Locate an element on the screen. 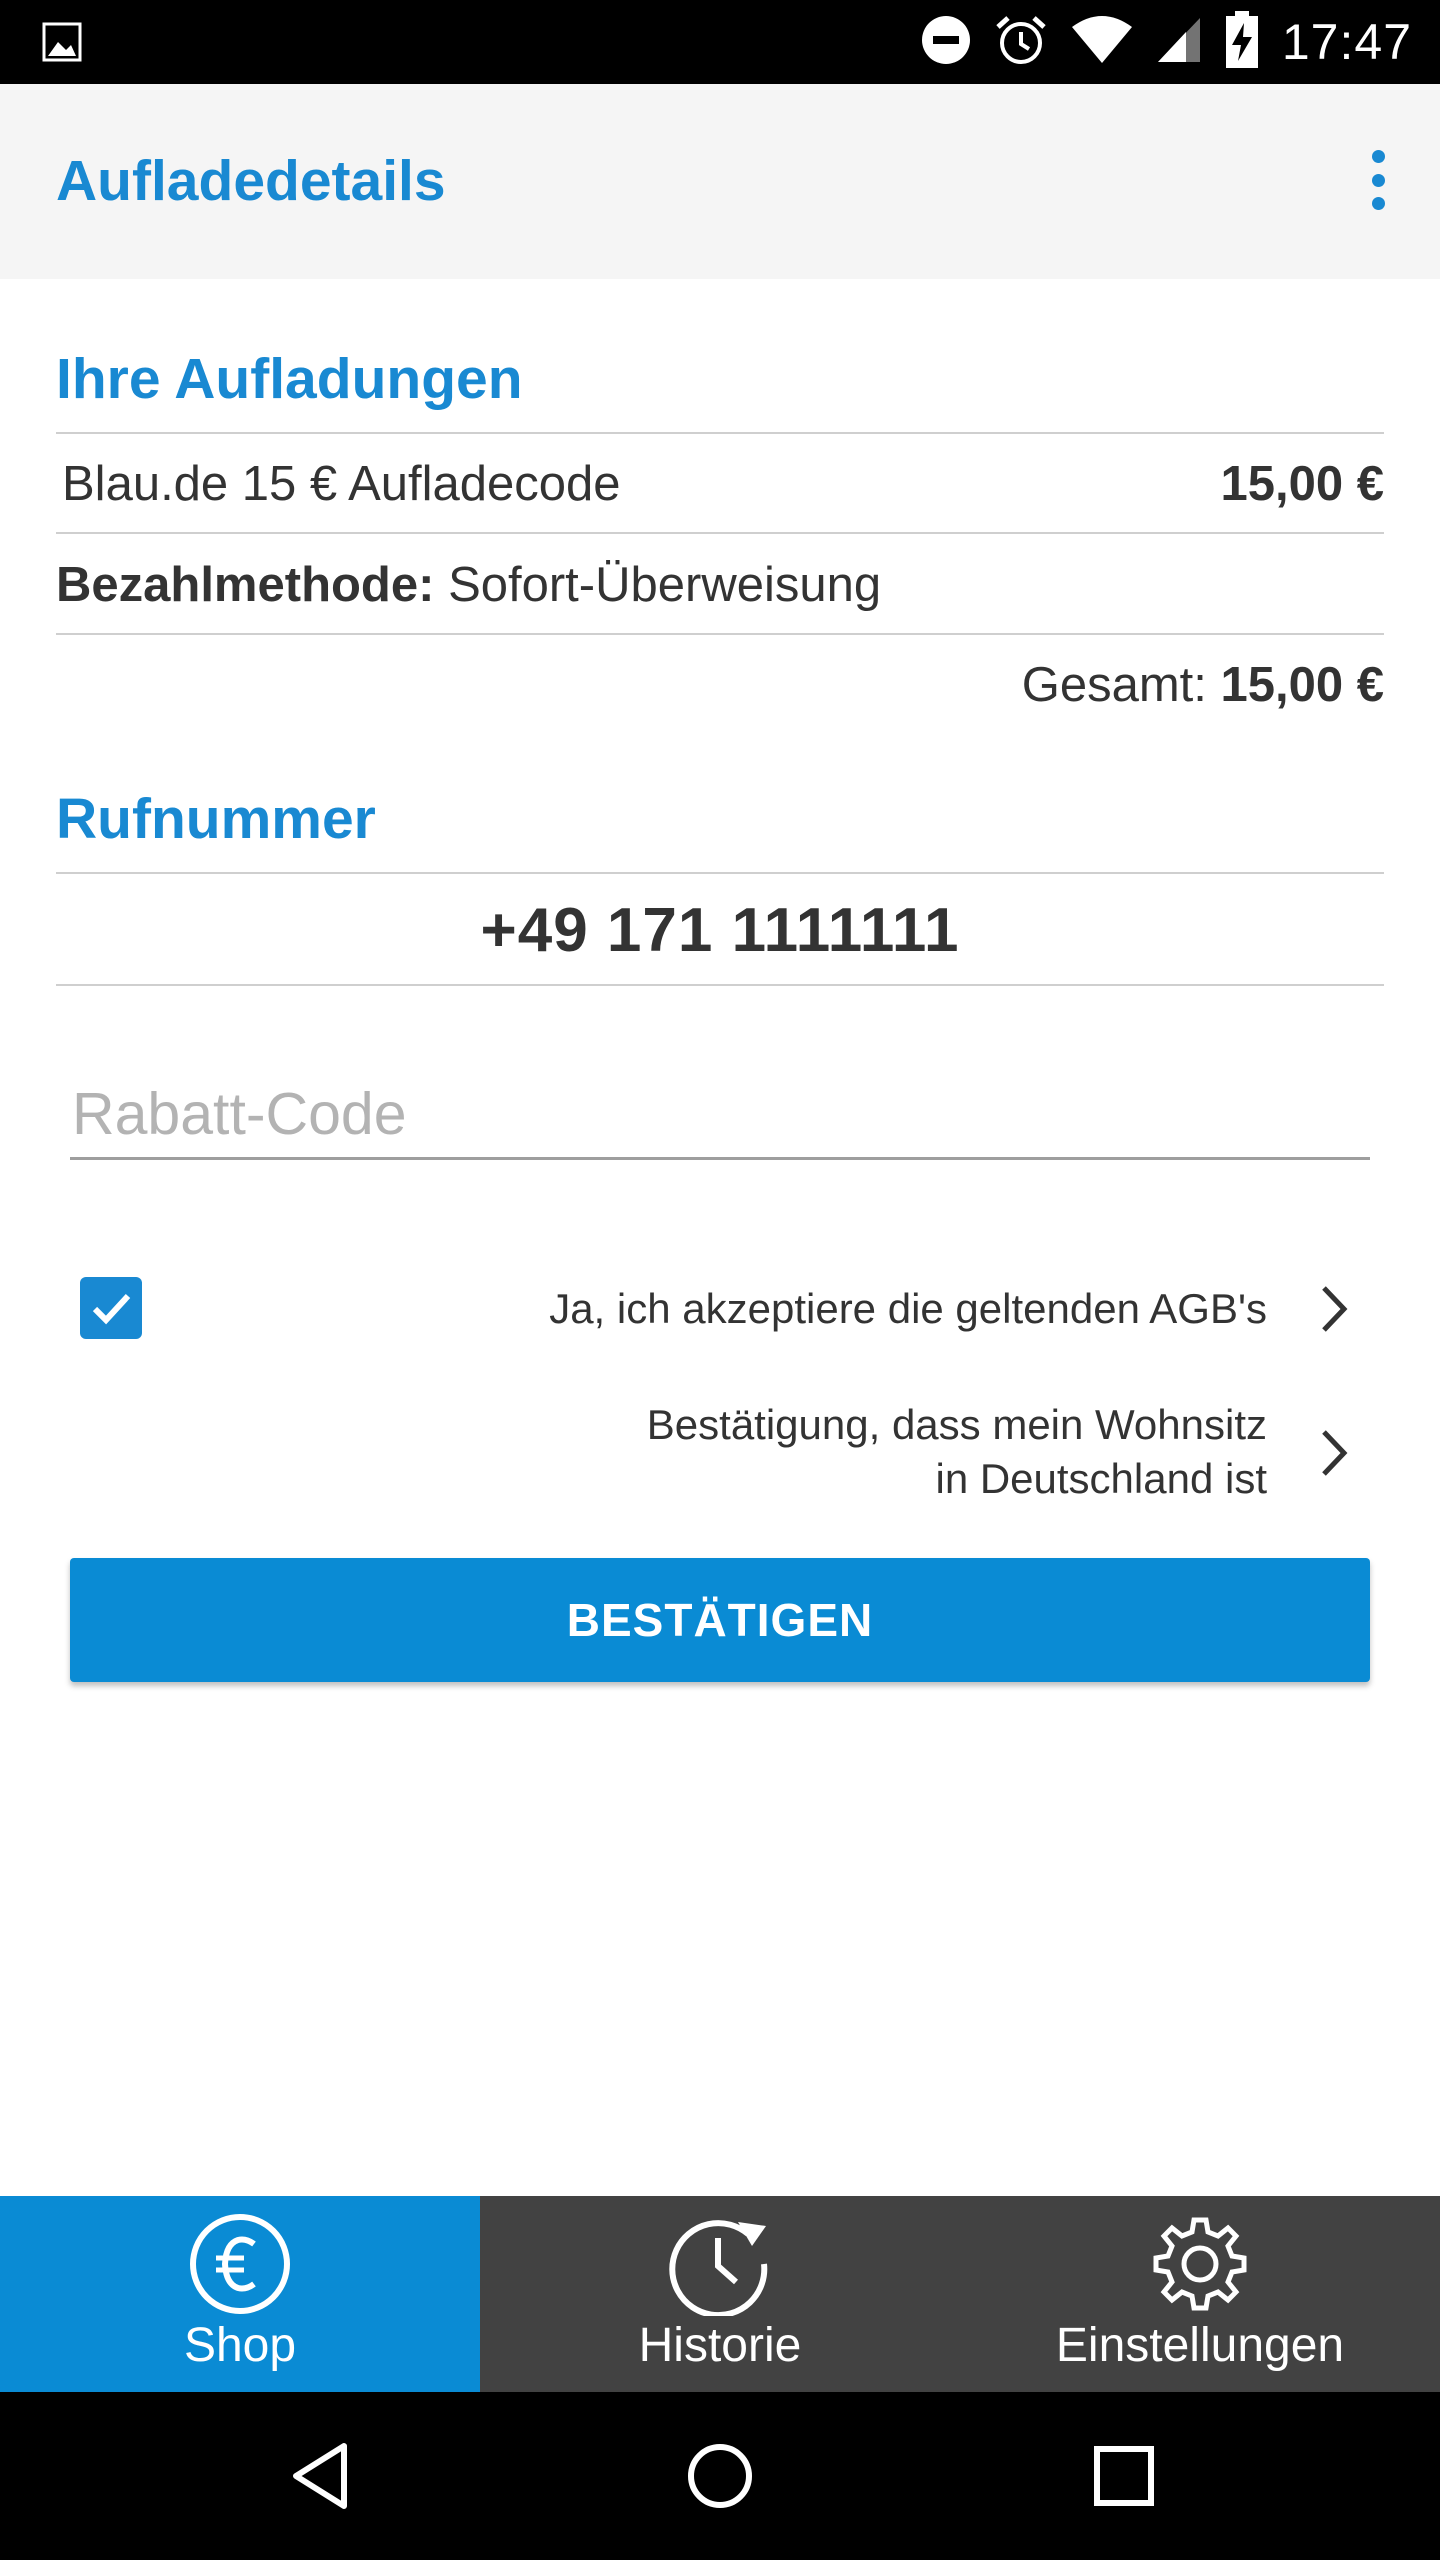  nav-historie: Historie is located at coordinates (720, 2294).